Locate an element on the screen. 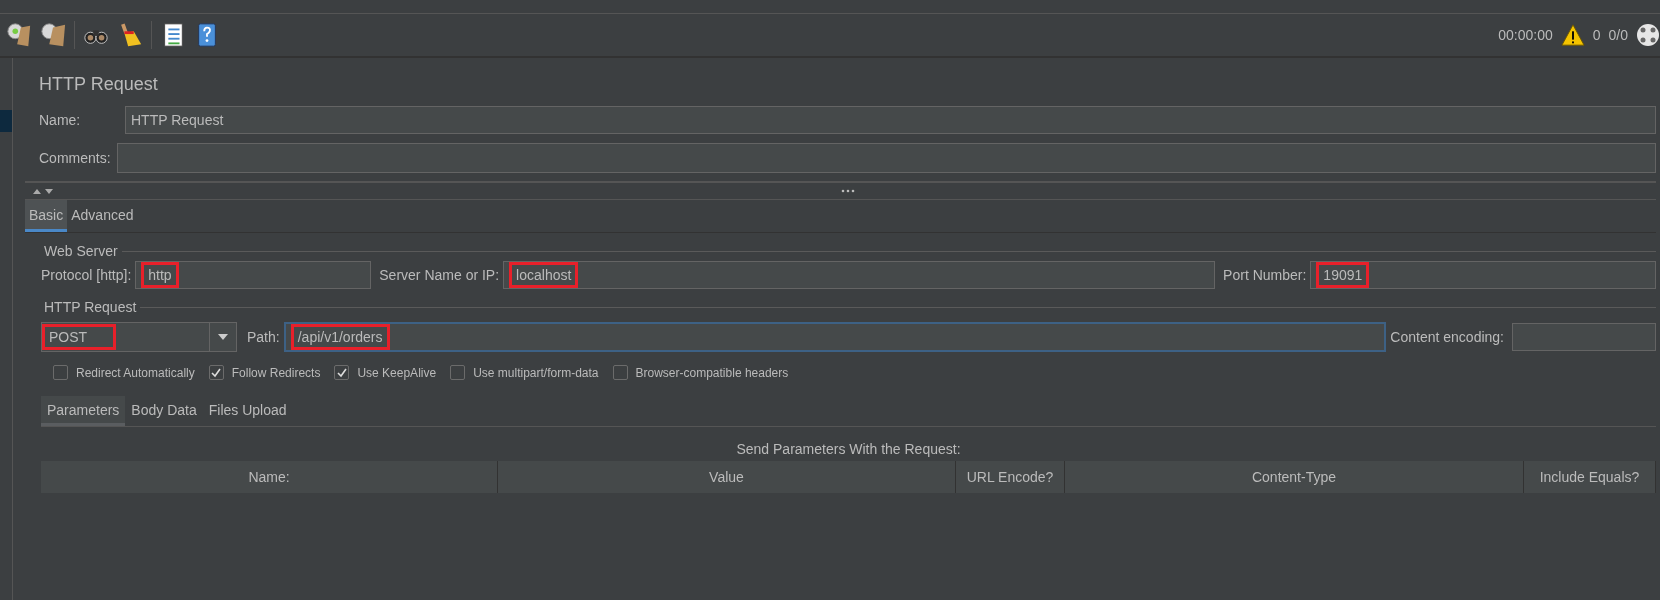 This screenshot has width=1660, height=600. field-value: 19091 is located at coordinates (1343, 275).